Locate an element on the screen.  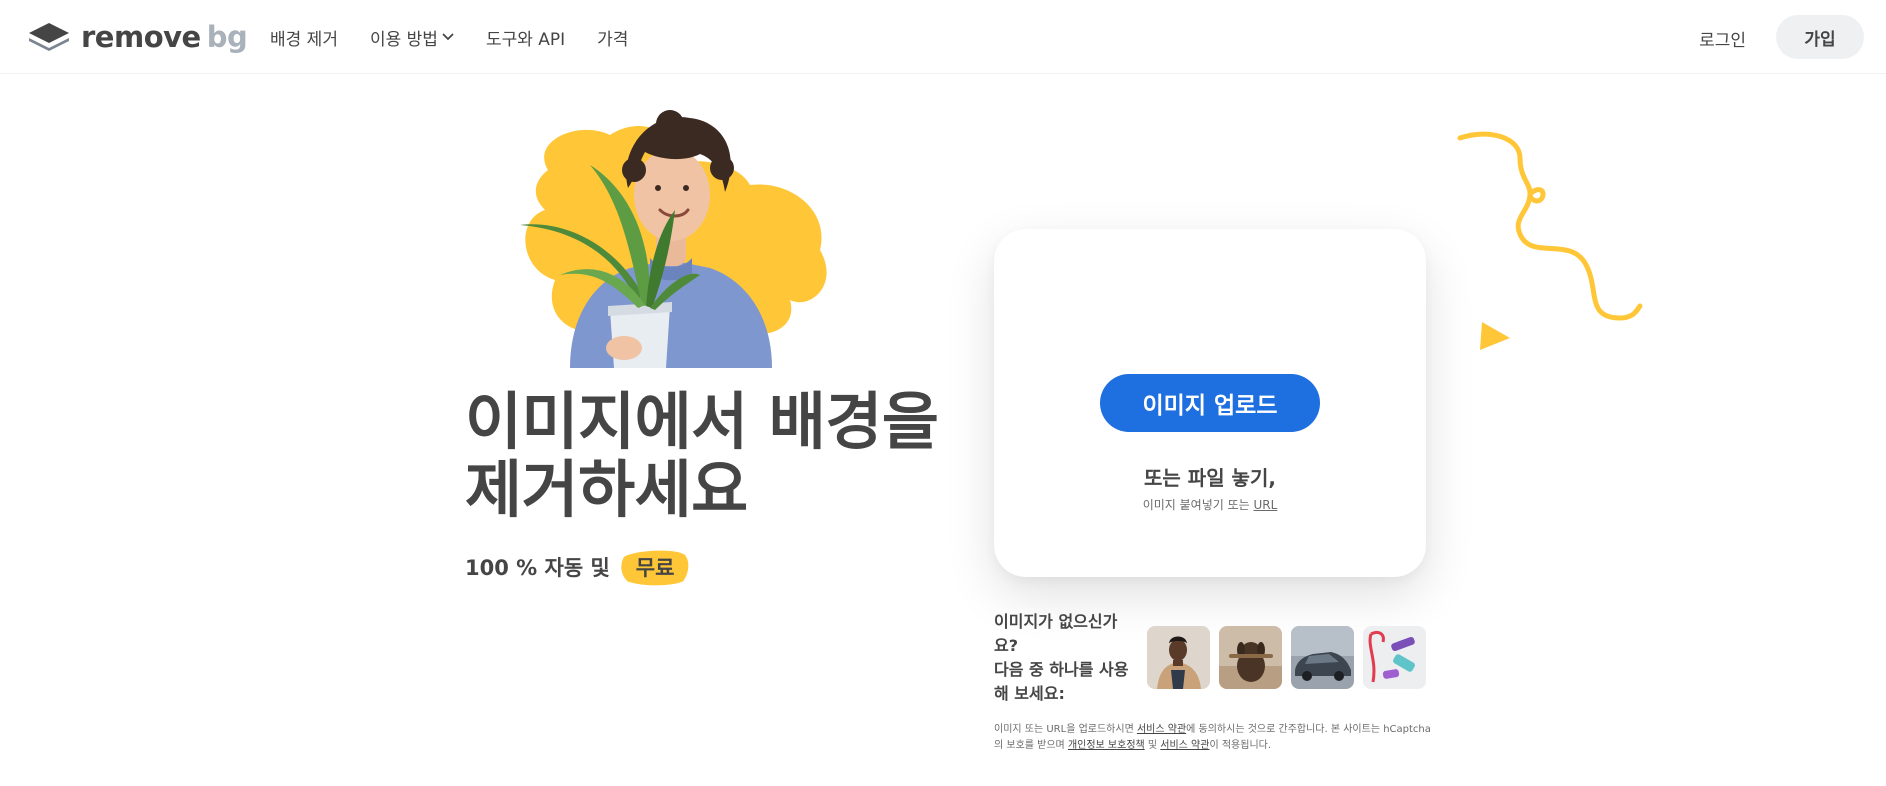
main-nav: 배경 제거 이용 방법 도구와 API 가격 is located at coordinates (465, 37).